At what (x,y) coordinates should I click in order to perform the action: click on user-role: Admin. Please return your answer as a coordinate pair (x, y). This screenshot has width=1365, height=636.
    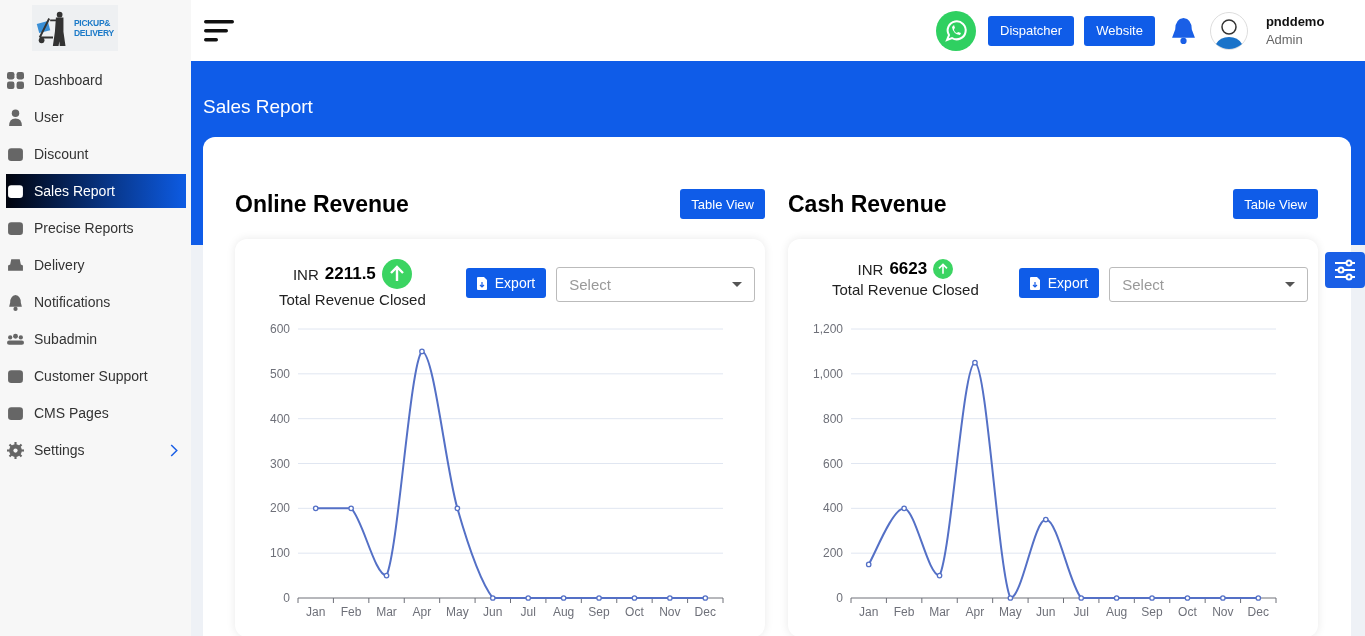
    Looking at the image, I should click on (1284, 39).